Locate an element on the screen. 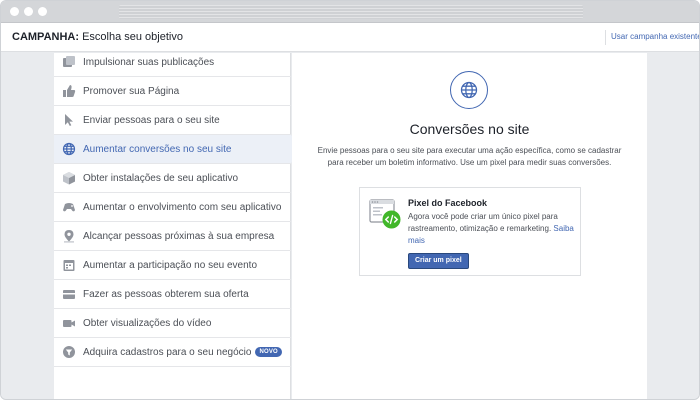 The image size is (700, 400). cursor-icon is located at coordinates (69, 120).